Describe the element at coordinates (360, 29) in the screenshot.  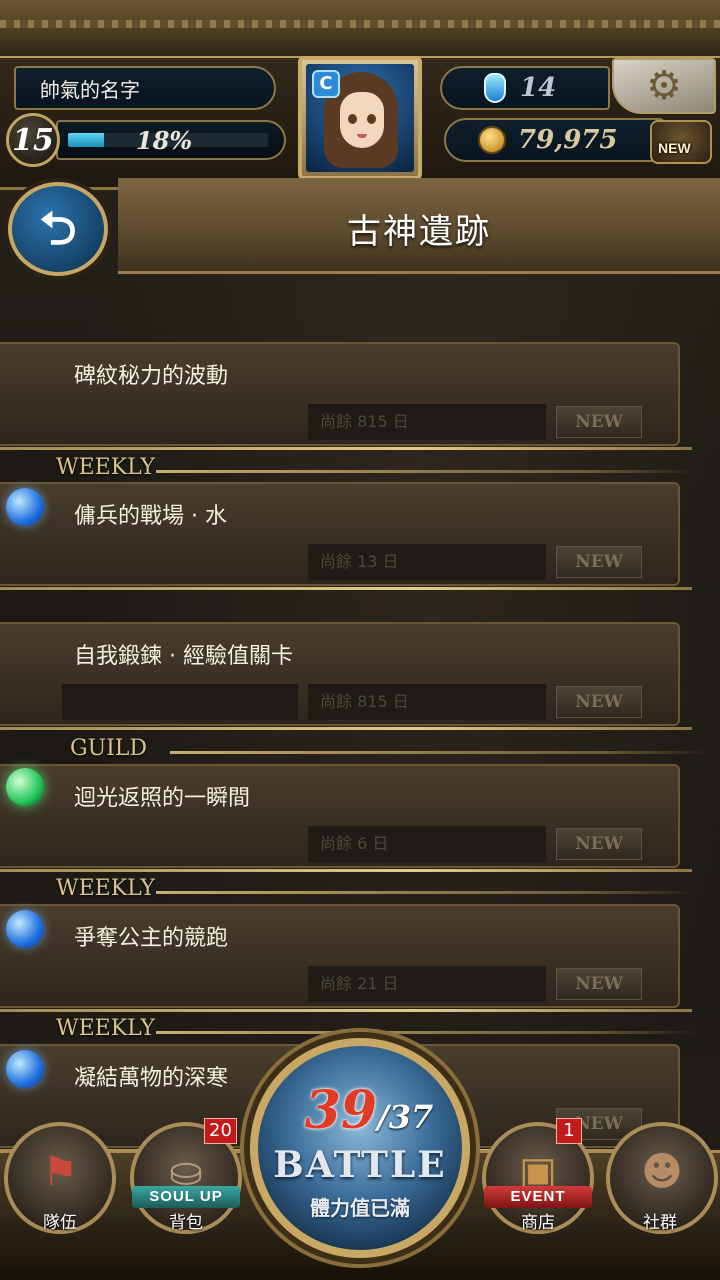
I see `hud-ornament` at that location.